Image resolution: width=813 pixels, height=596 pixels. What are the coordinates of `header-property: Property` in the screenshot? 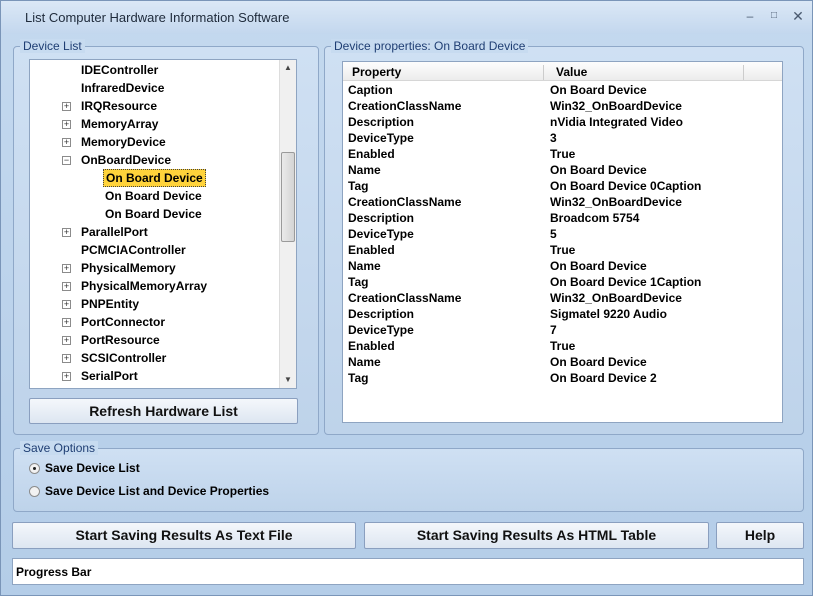 It's located at (376, 72).